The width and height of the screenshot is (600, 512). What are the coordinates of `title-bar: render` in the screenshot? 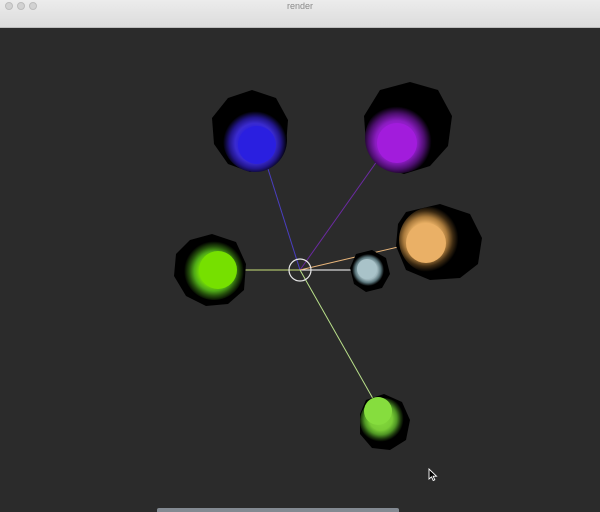 It's located at (300, 14).